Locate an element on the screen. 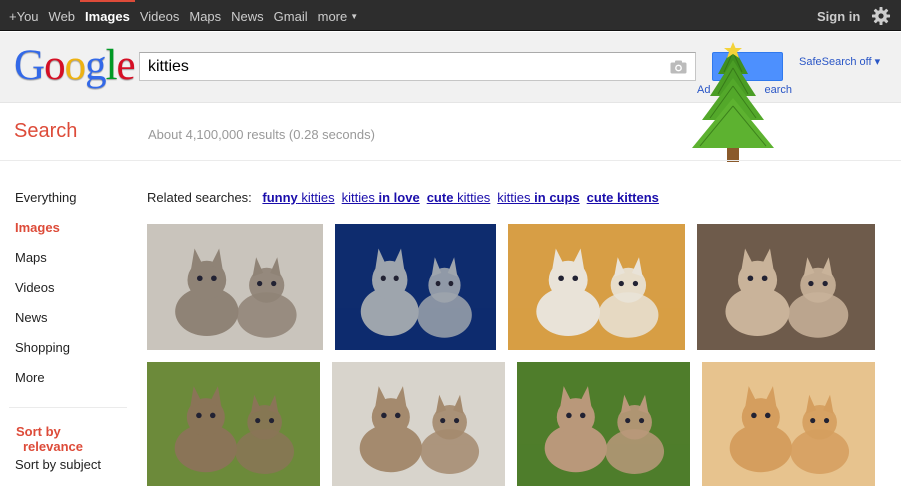  related-prefix: Related searches: is located at coordinates (199, 197).